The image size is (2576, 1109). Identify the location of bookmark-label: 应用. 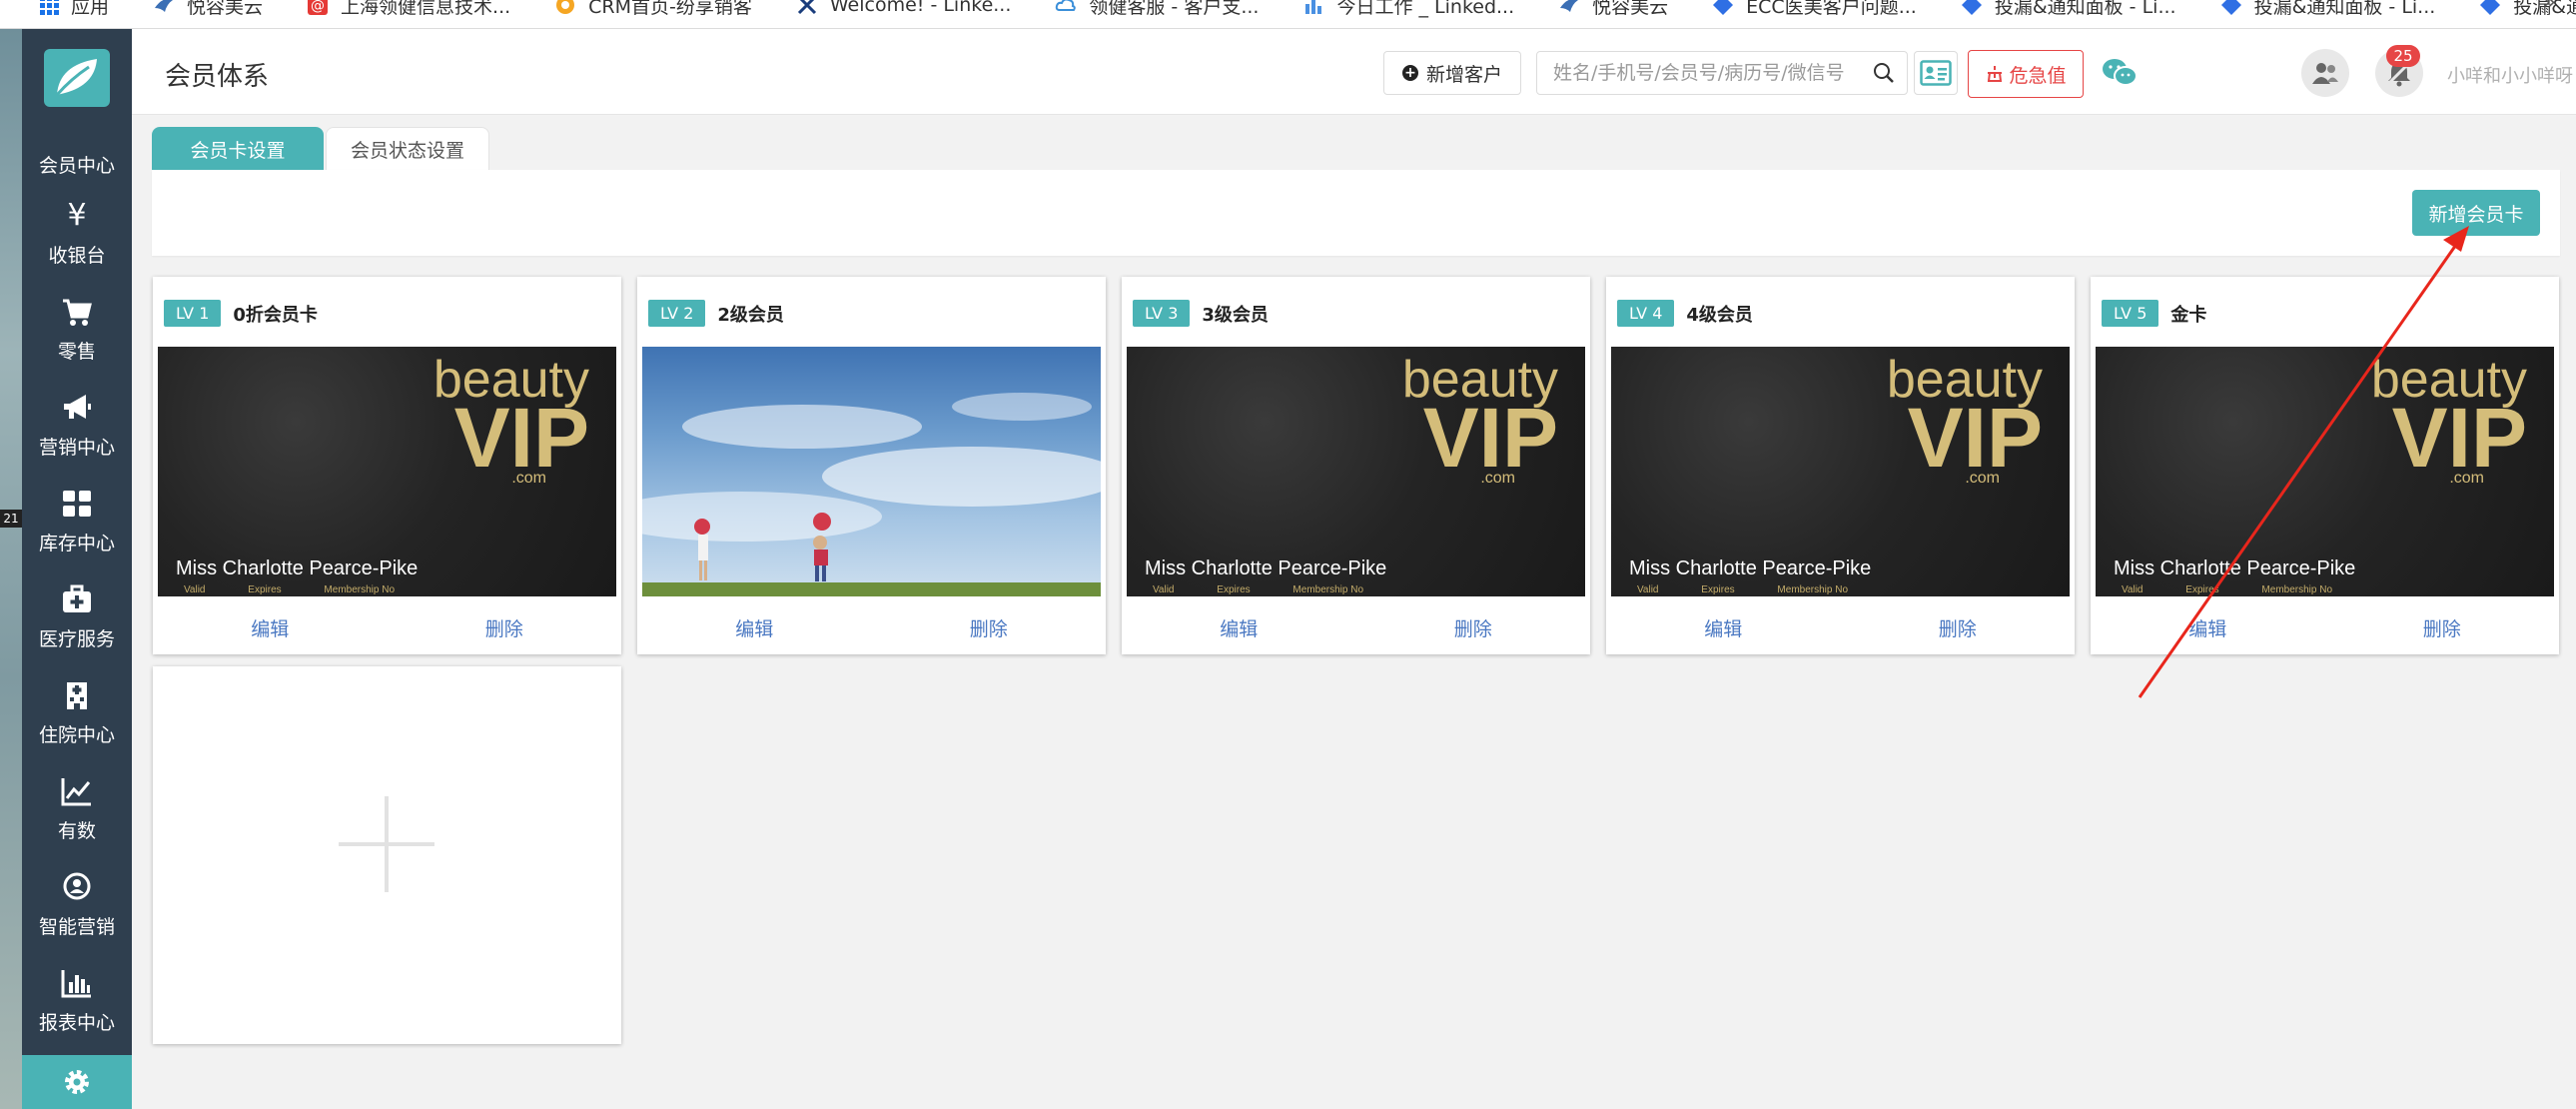
(91, 9).